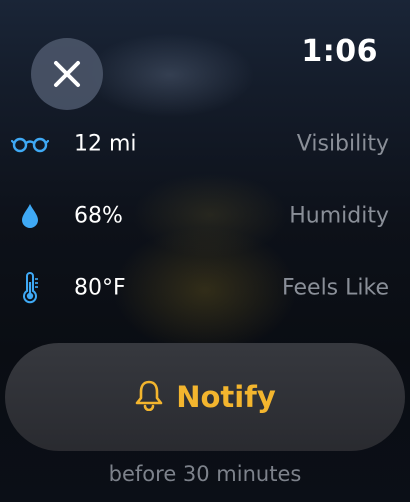 This screenshot has width=410, height=502. I want to click on close-icon, so click(67, 74).